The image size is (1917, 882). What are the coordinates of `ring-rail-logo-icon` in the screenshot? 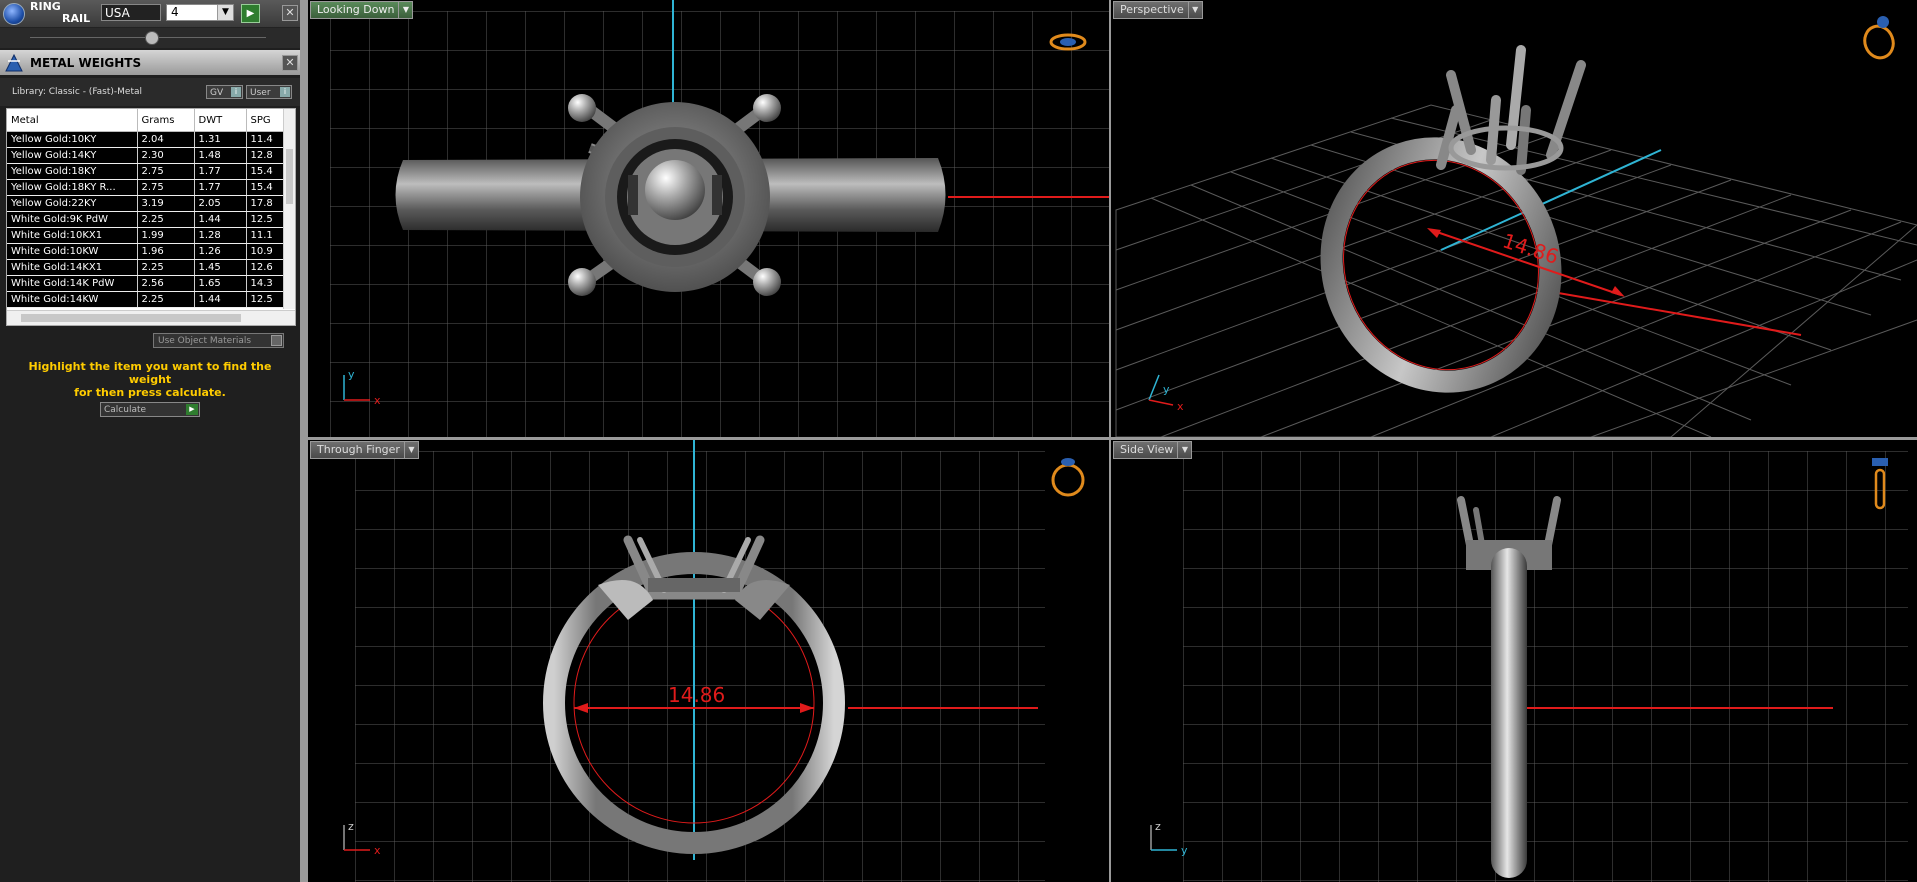 It's located at (14, 14).